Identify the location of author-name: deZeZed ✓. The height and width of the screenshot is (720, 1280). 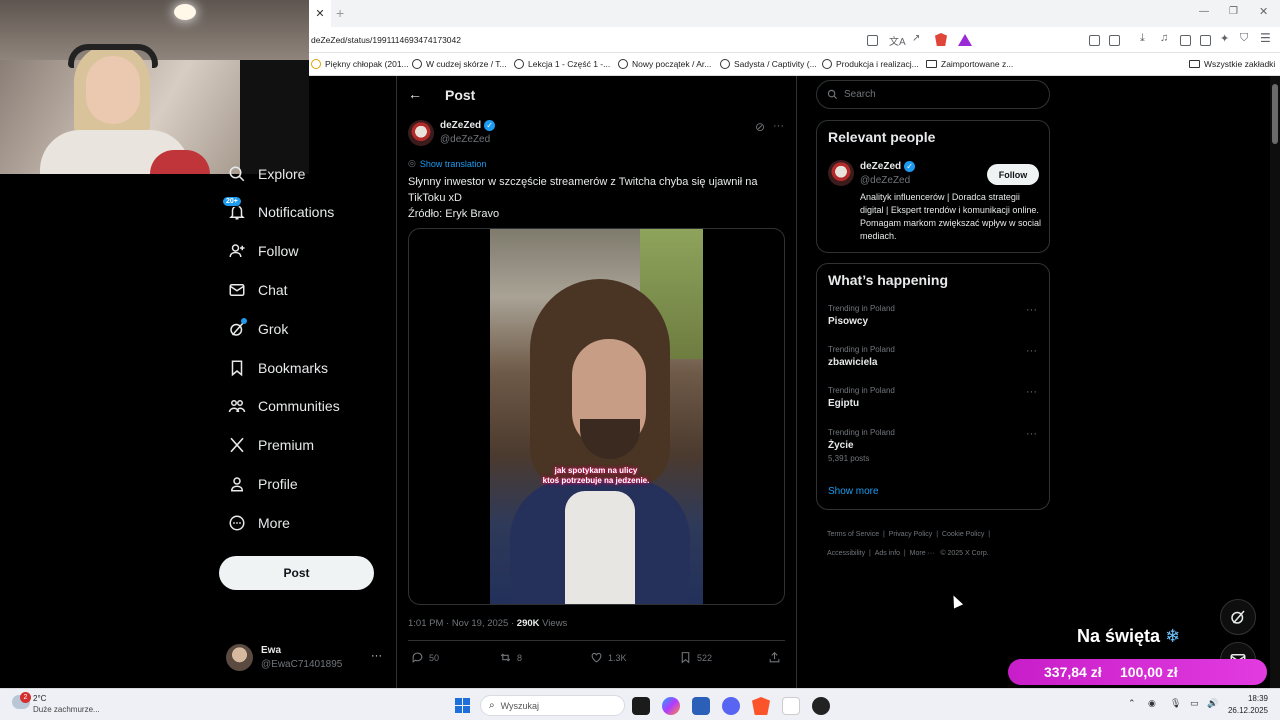
(468, 125).